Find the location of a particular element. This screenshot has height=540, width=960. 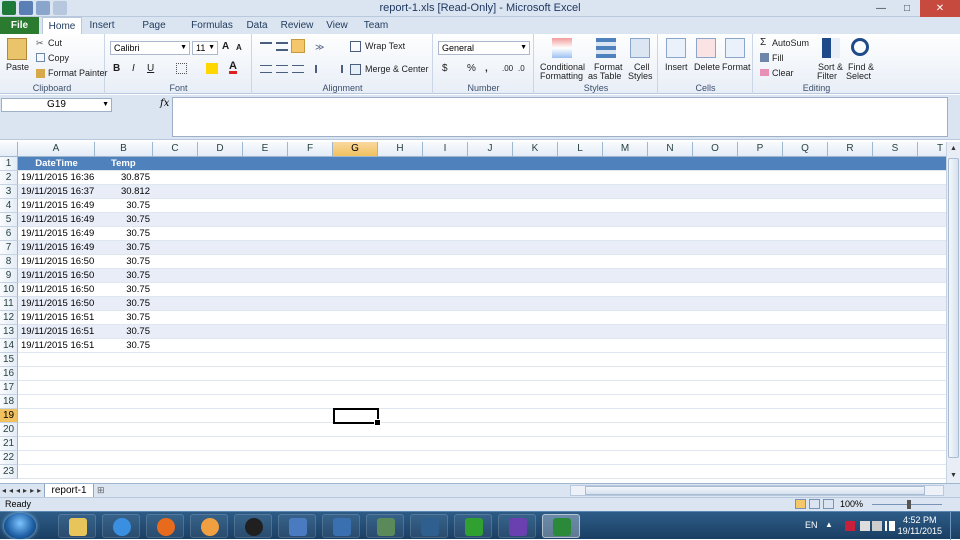

column-header-j: J is located at coordinates (490, 149).